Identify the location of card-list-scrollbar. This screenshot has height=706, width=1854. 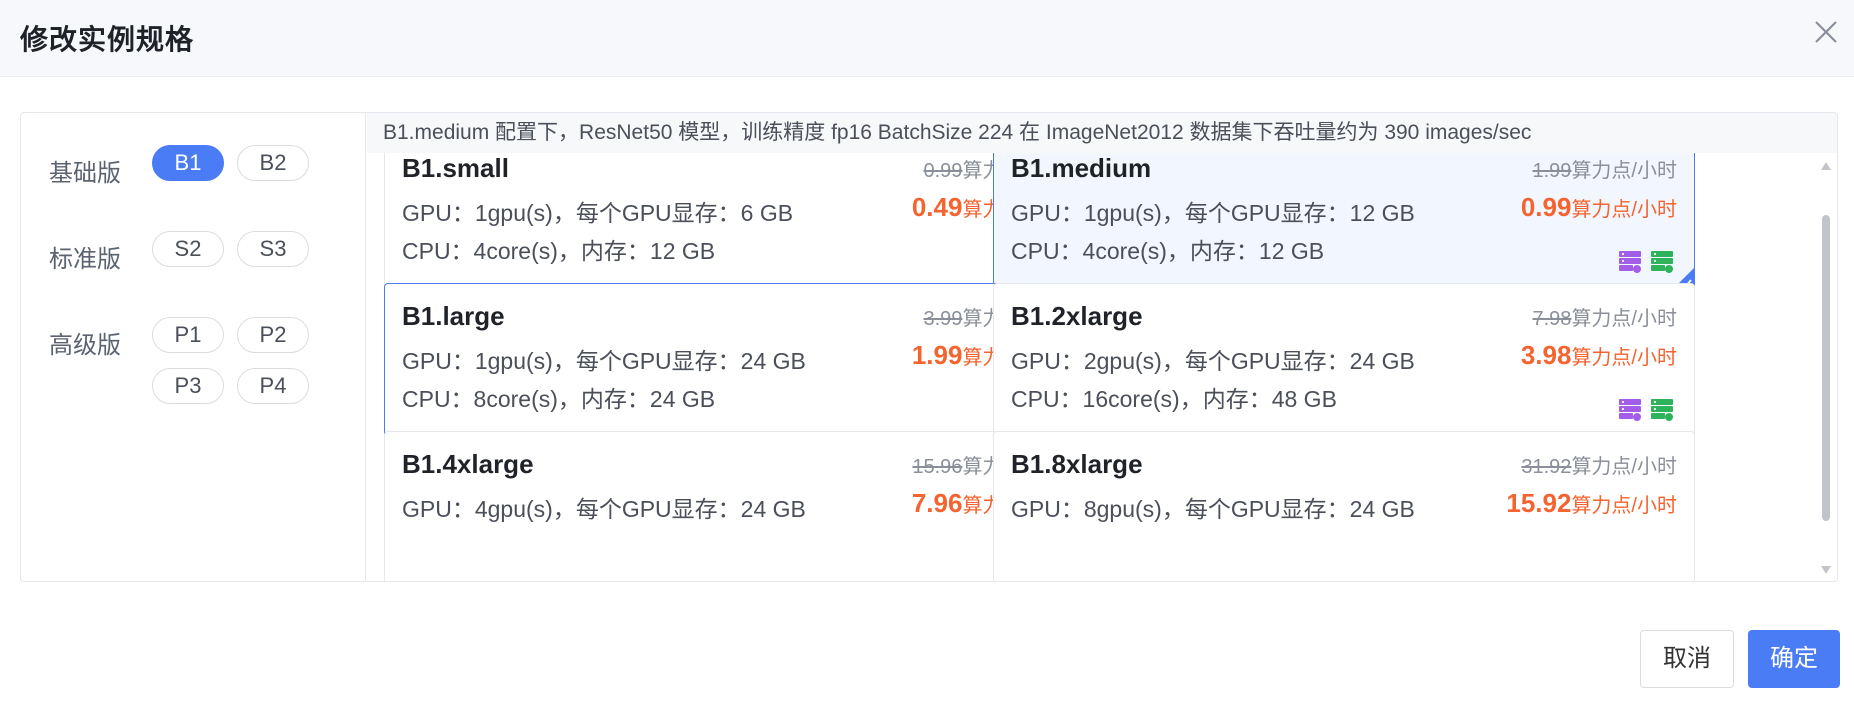
(1825, 367).